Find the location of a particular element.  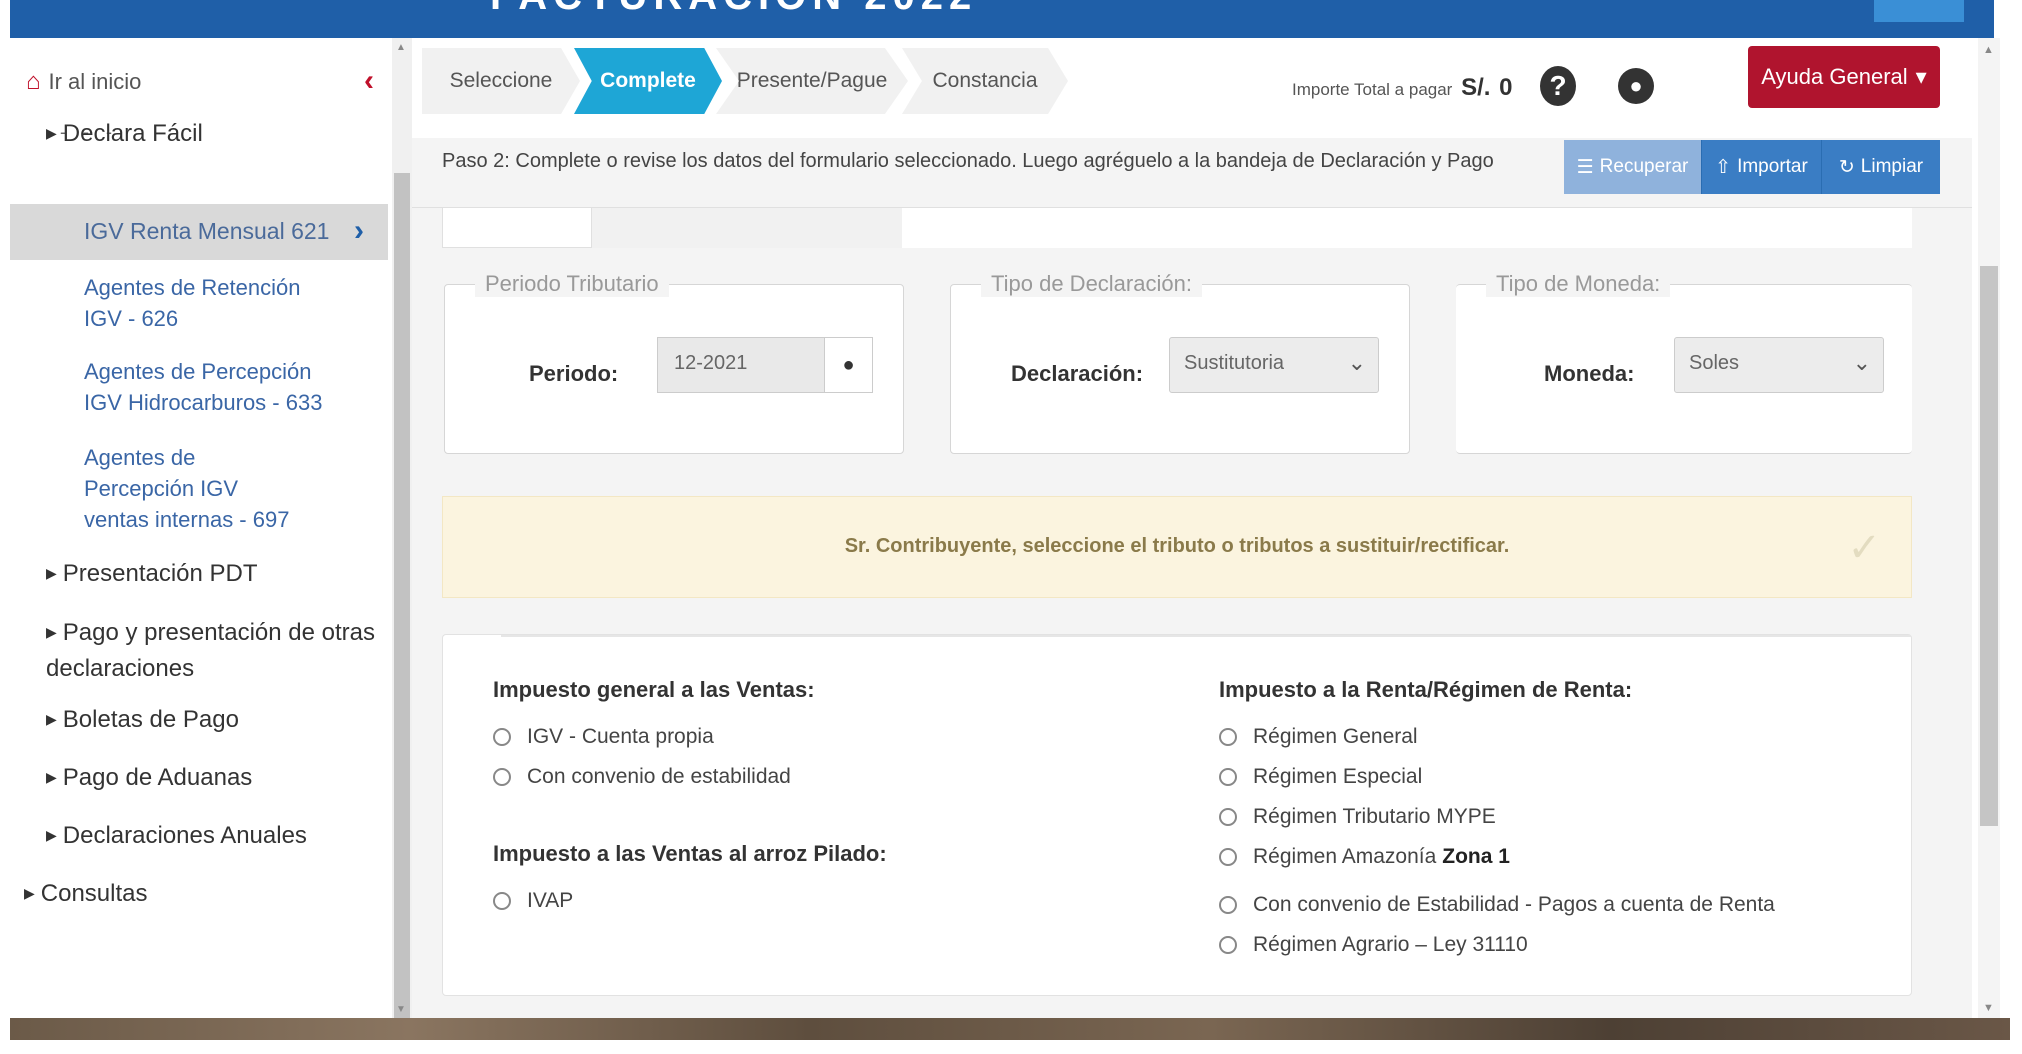

radio-label: Régimen Agrario – Ley 31110 is located at coordinates (1390, 944).